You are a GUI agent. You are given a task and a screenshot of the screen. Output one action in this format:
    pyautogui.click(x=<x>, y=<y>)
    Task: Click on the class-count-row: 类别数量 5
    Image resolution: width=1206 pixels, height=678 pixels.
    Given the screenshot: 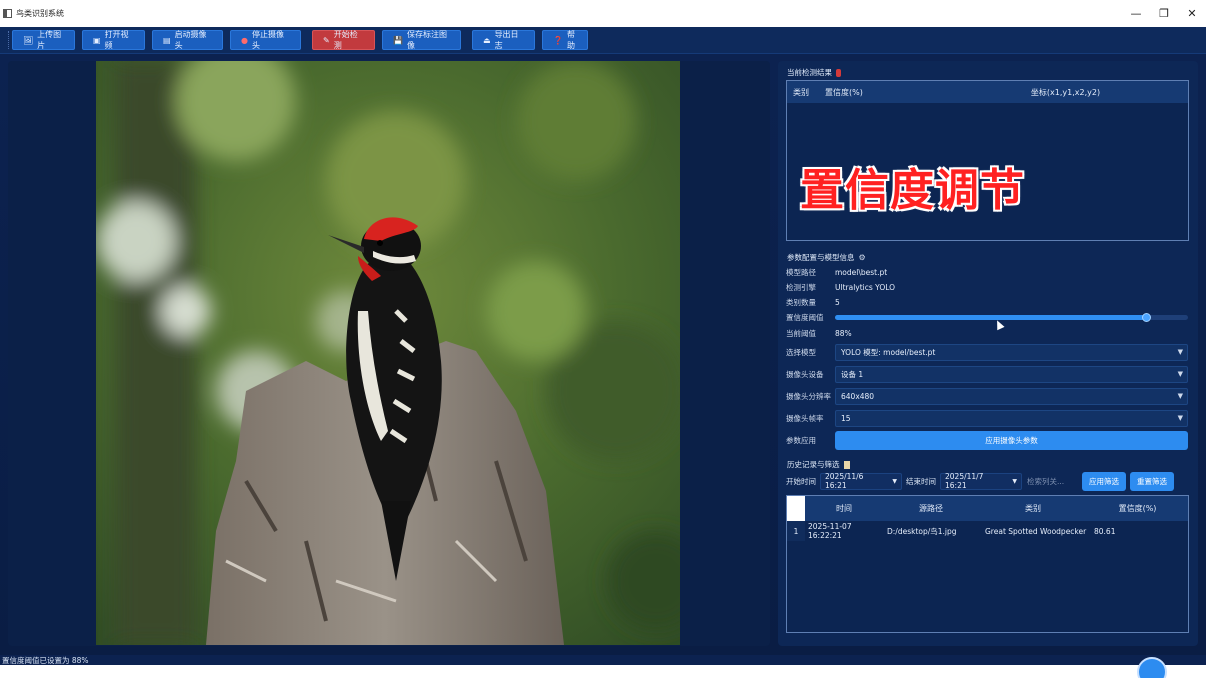 What is the action you would take?
    pyautogui.click(x=813, y=302)
    